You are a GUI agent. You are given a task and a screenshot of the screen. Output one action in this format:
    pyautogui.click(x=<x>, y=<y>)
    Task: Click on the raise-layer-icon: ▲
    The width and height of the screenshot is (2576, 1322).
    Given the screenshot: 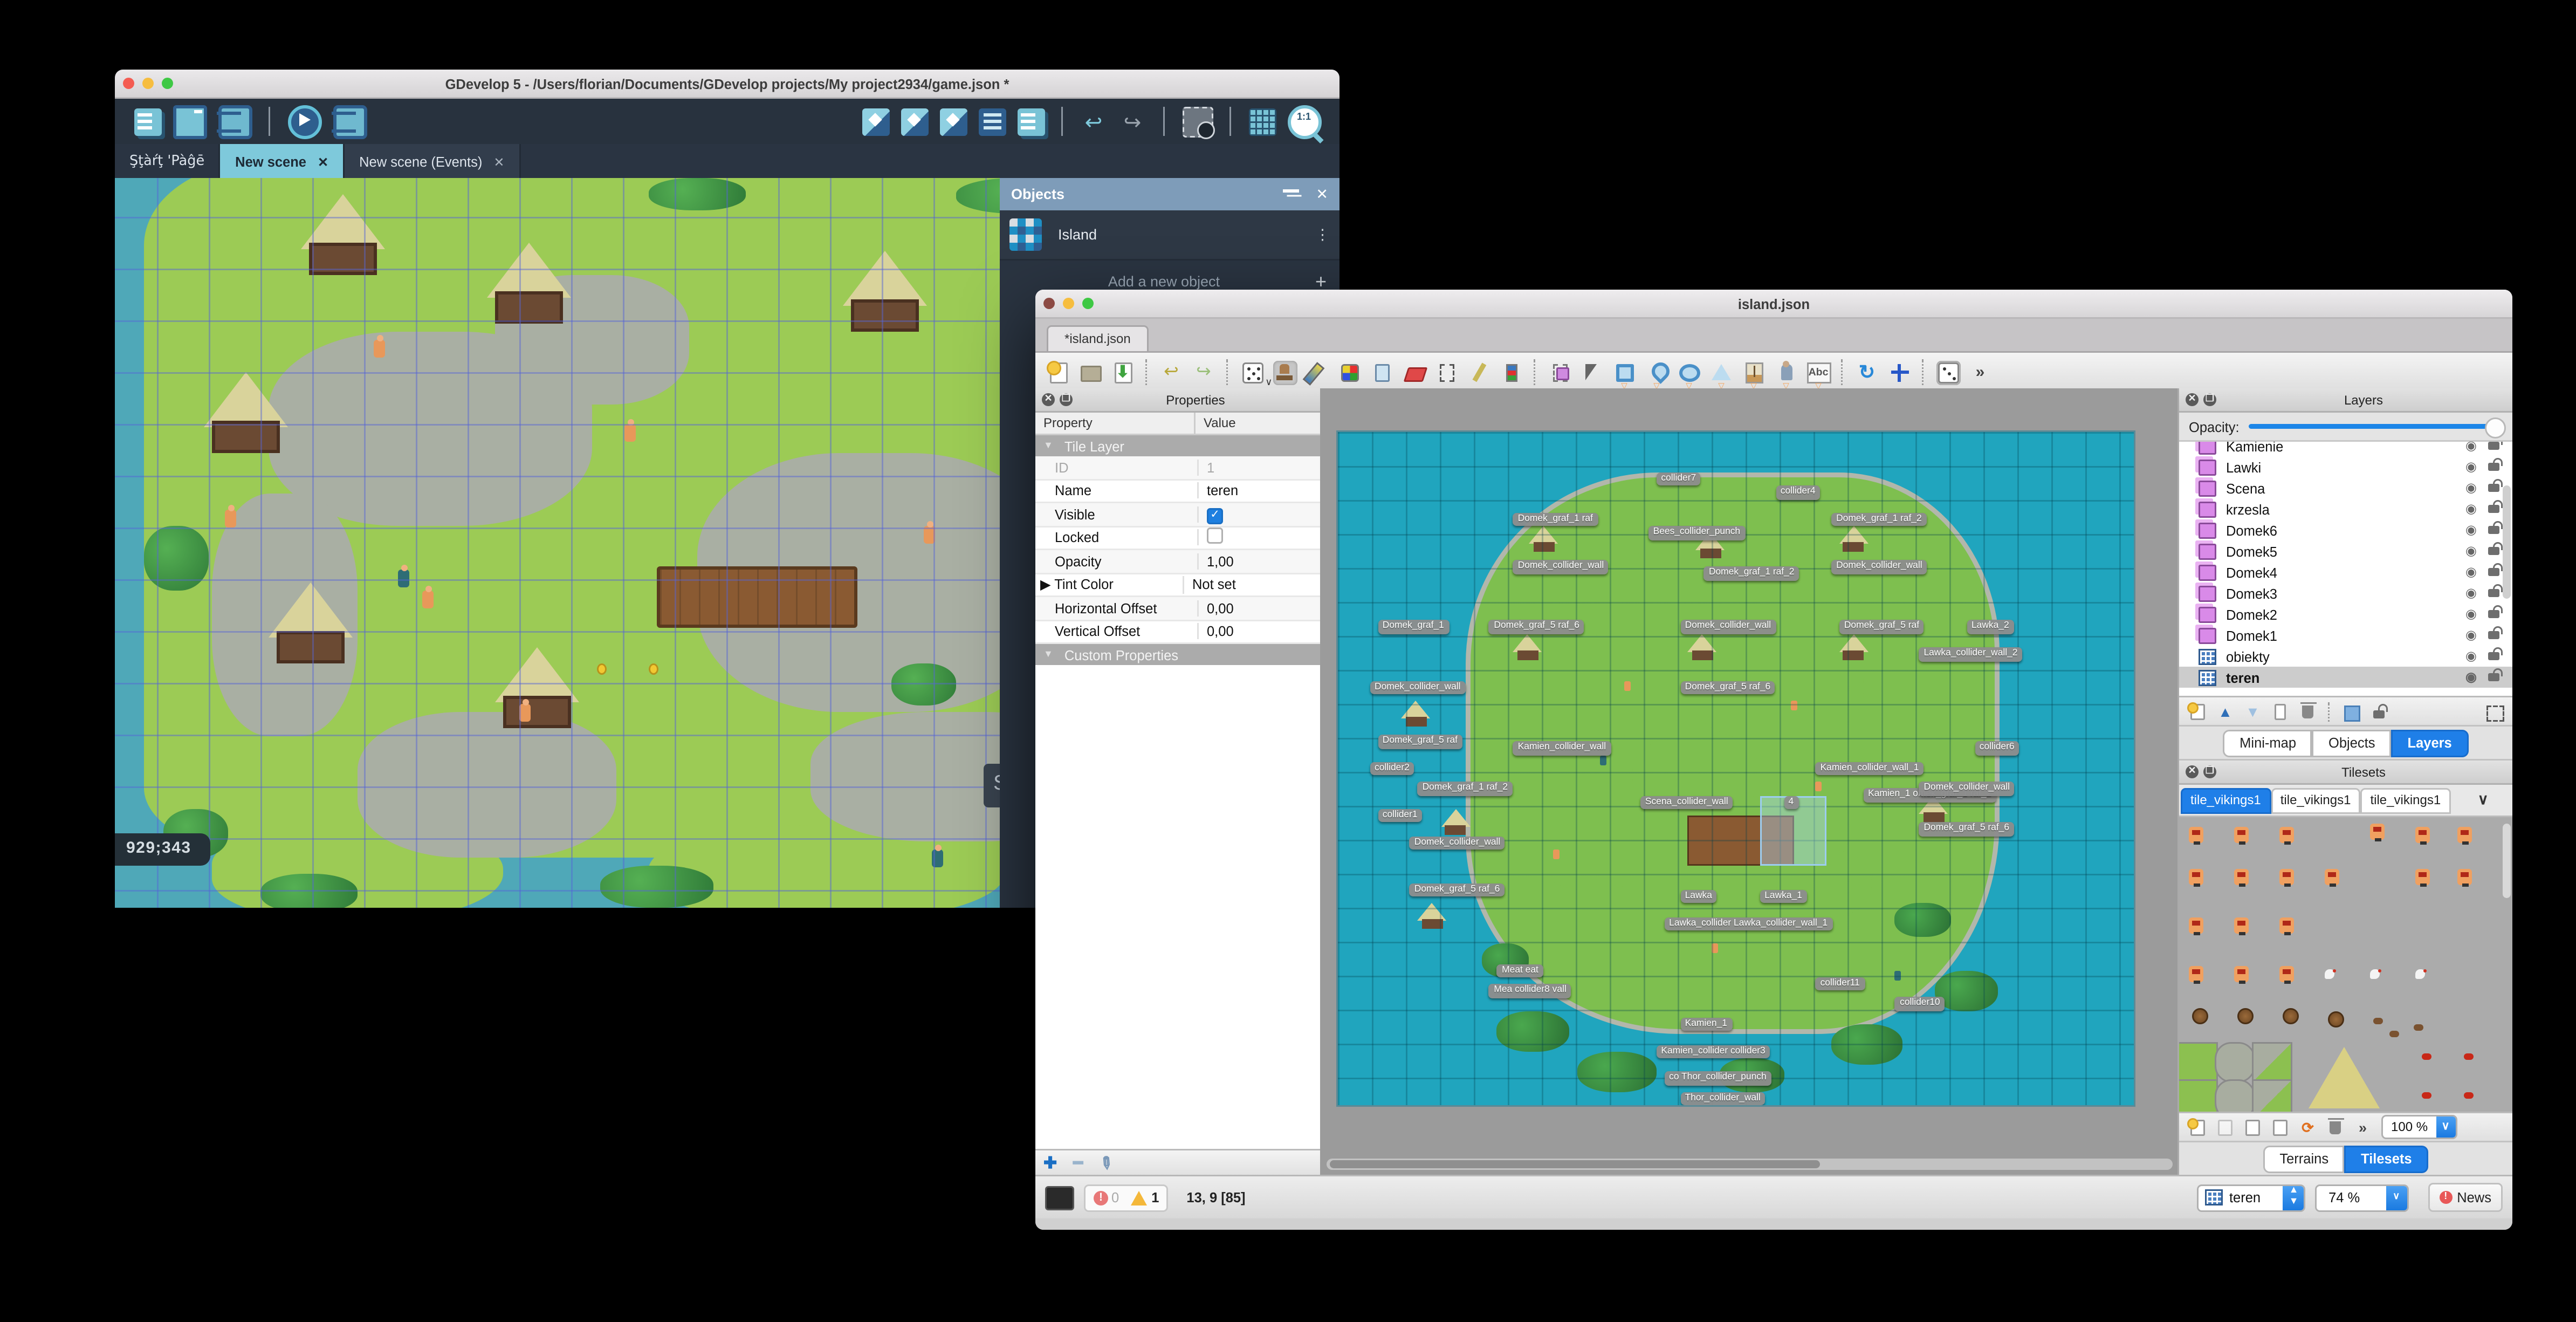 What is the action you would take?
    pyautogui.click(x=2225, y=711)
    